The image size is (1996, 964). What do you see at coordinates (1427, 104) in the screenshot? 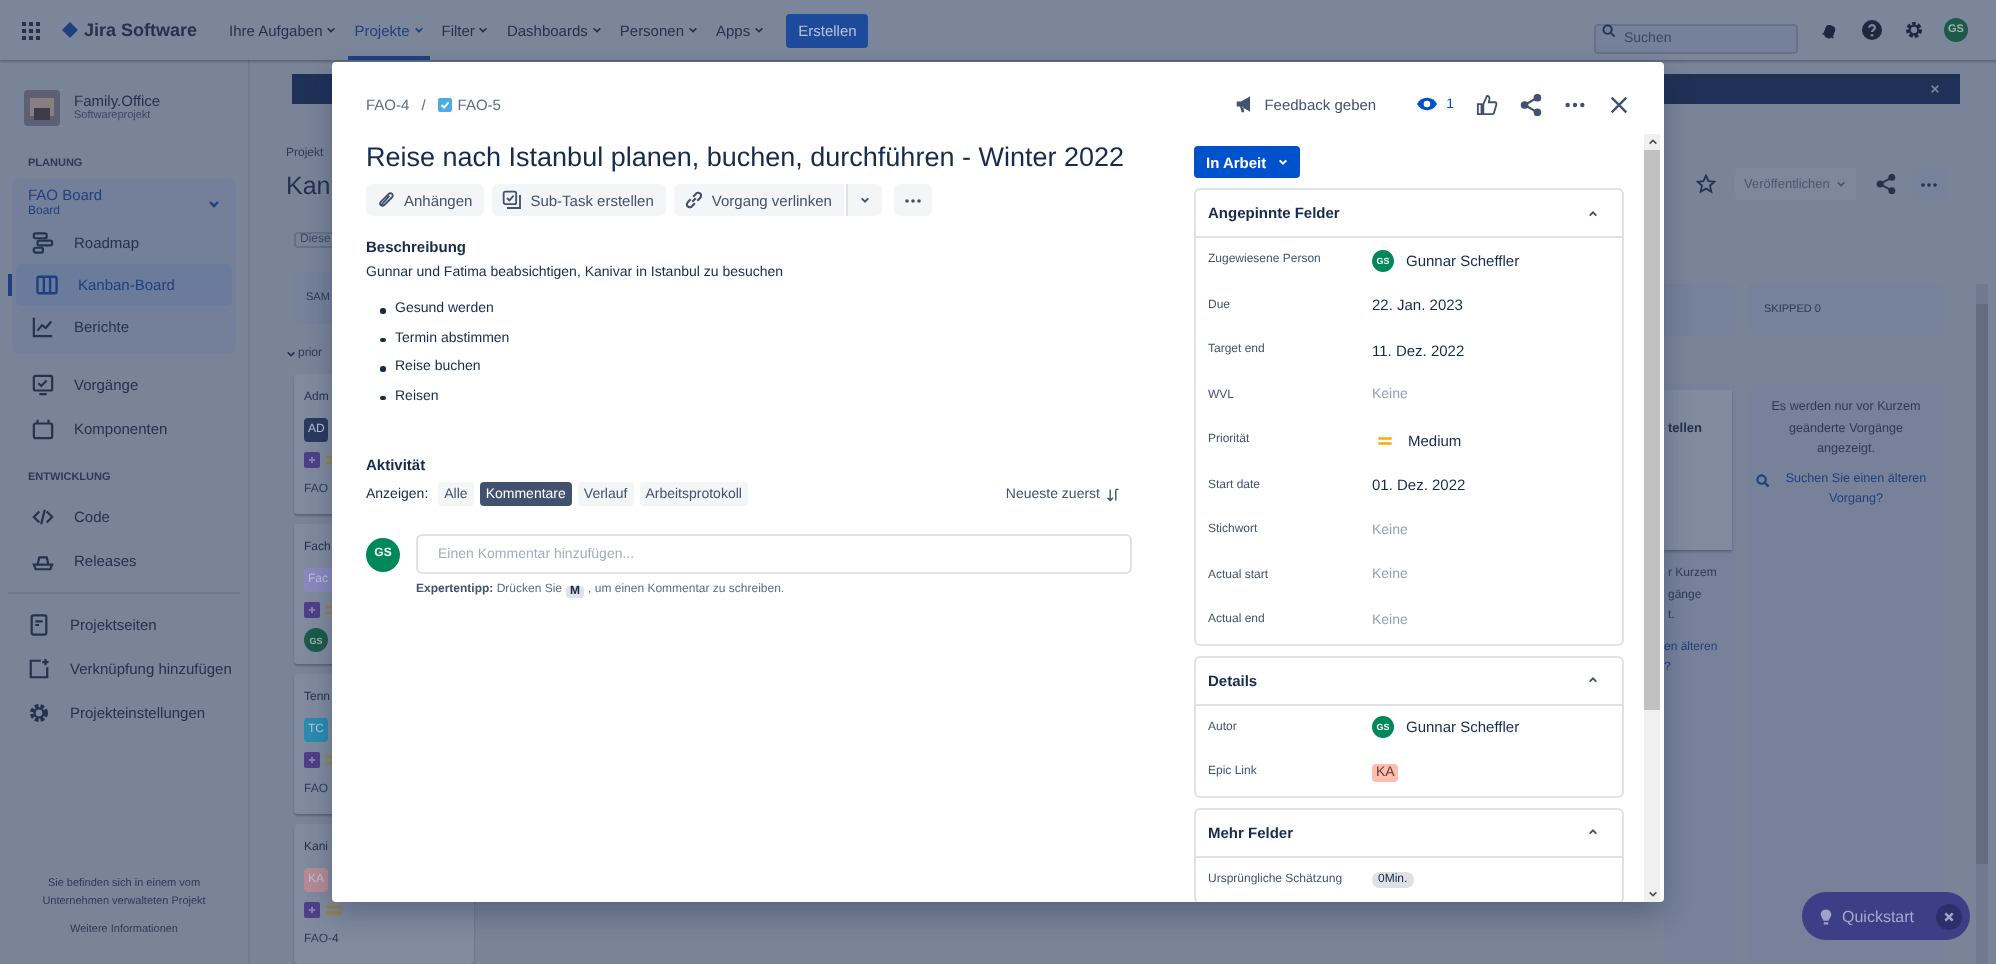
I see `eye-icon` at bounding box center [1427, 104].